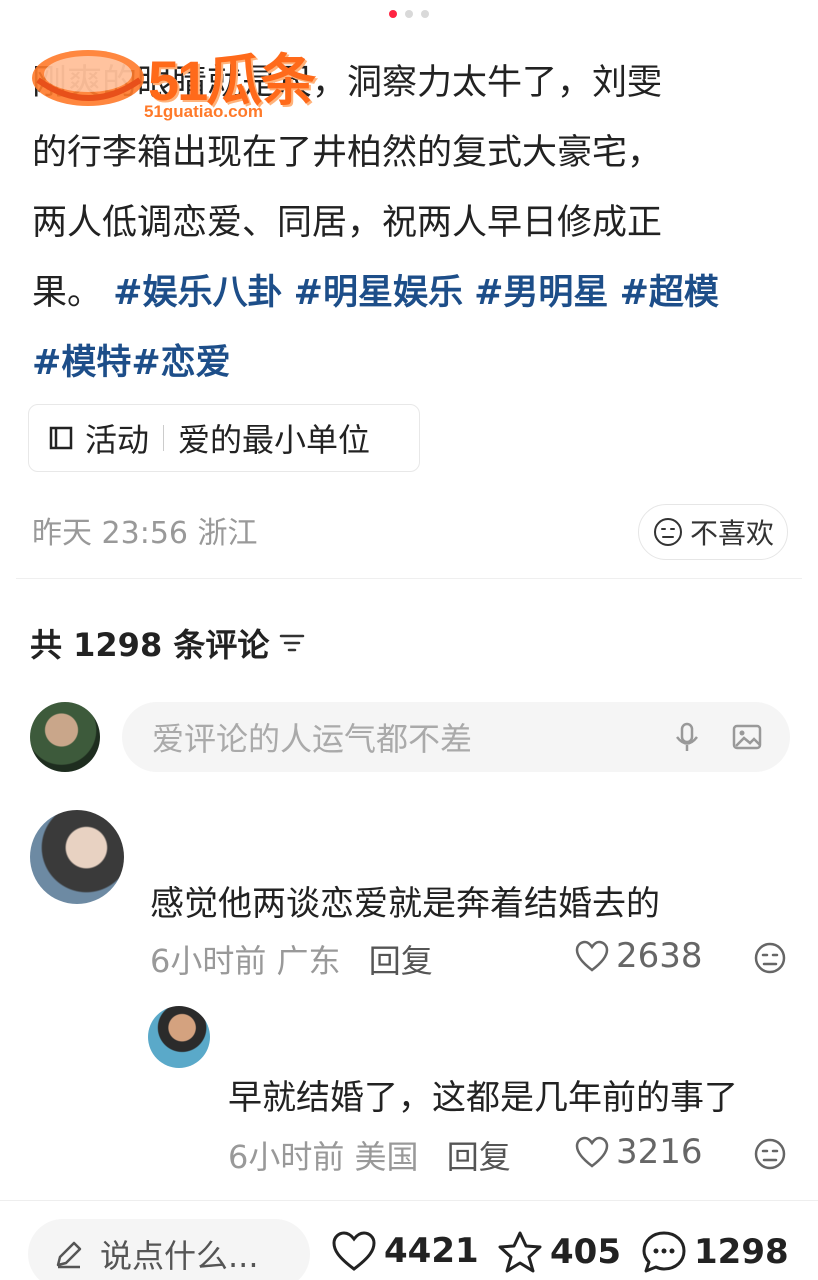  What do you see at coordinates (179, 1037) in the screenshot?
I see `reply-avatar` at bounding box center [179, 1037].